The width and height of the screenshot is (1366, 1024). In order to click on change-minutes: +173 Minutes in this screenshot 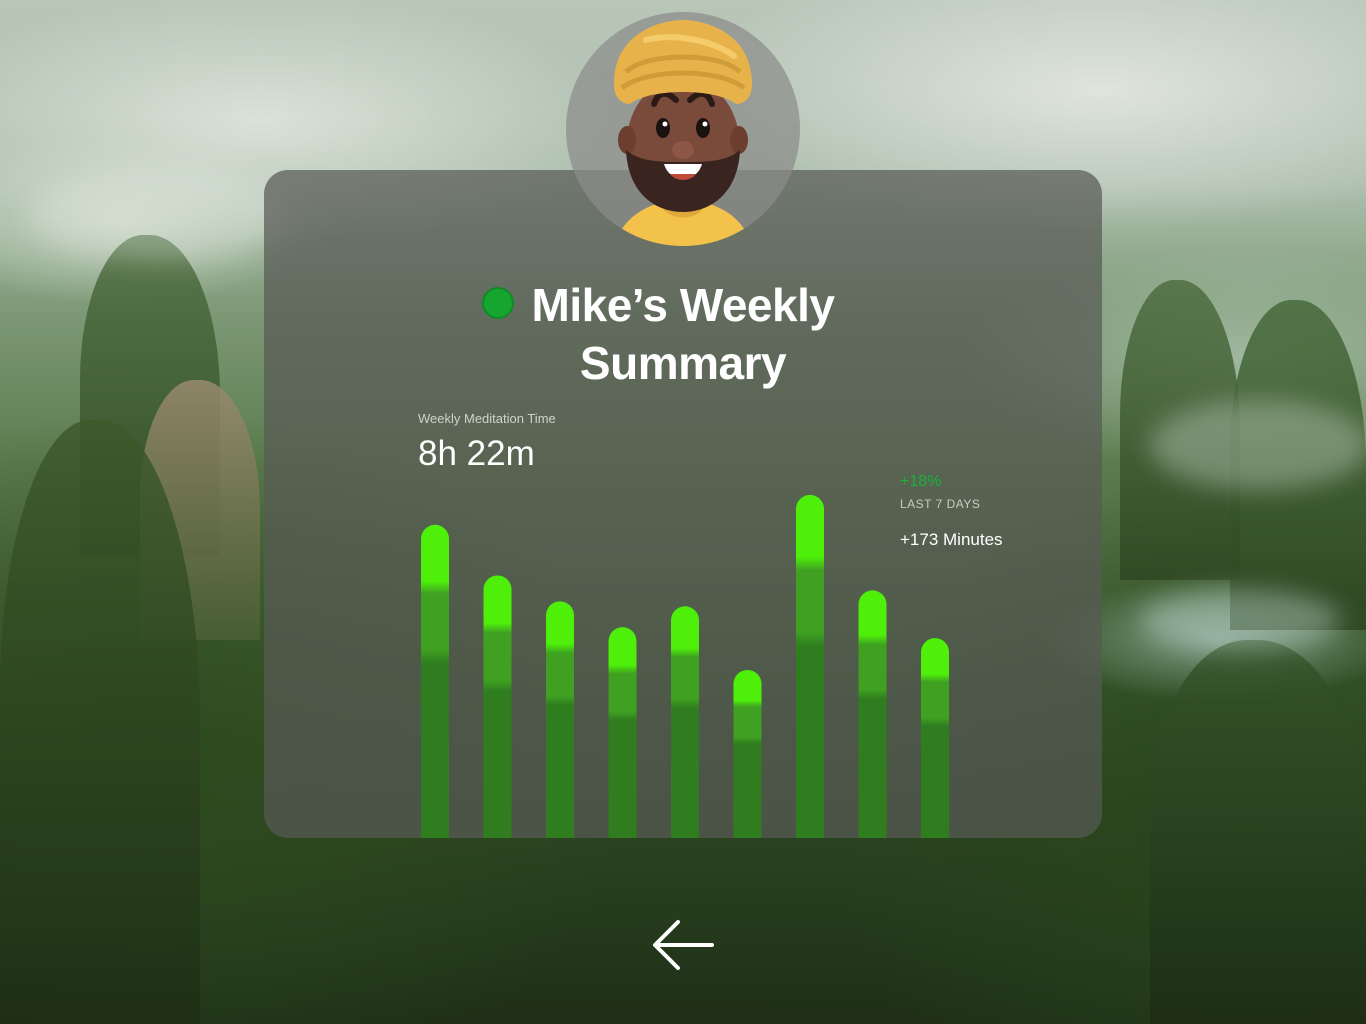, I will do `click(951, 539)`.